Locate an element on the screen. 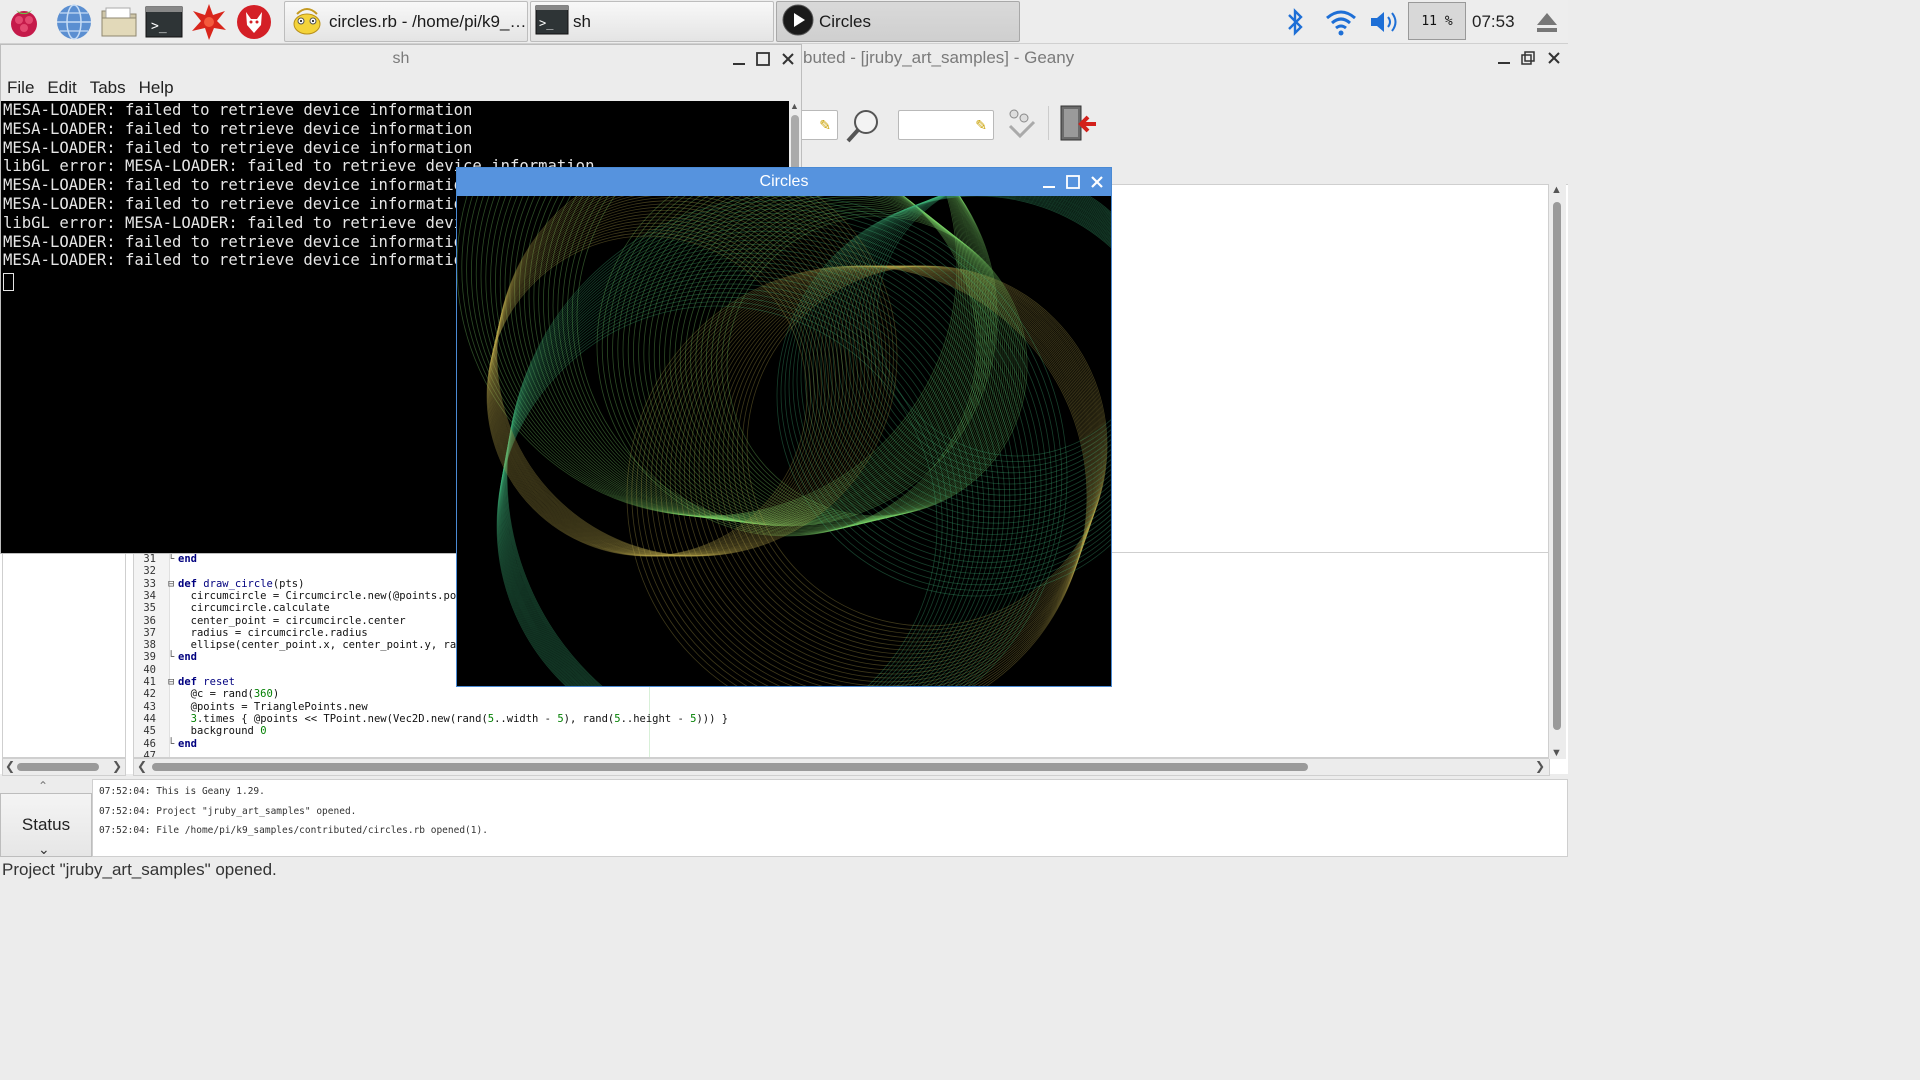 This screenshot has width=1920, height=1080. chevron-down-icon: ⌄ is located at coordinates (44, 849).